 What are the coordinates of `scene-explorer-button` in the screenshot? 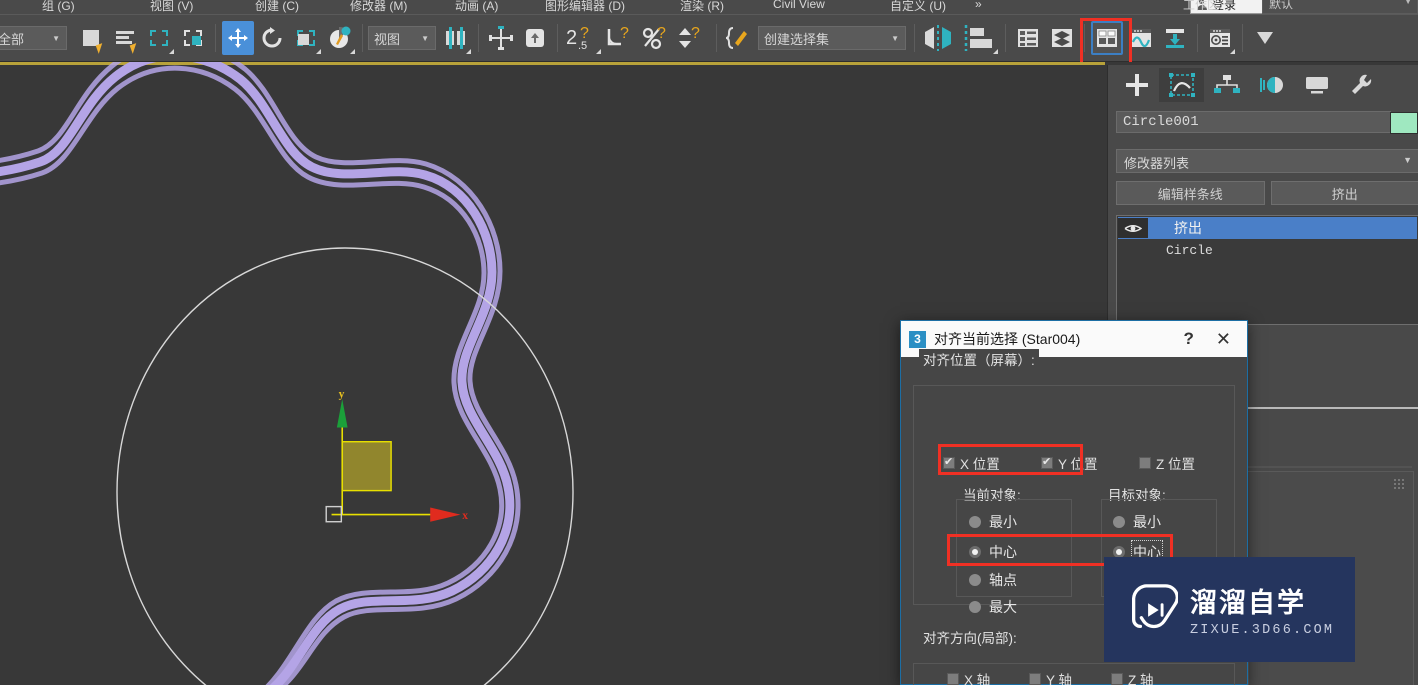 It's located at (1062, 38).